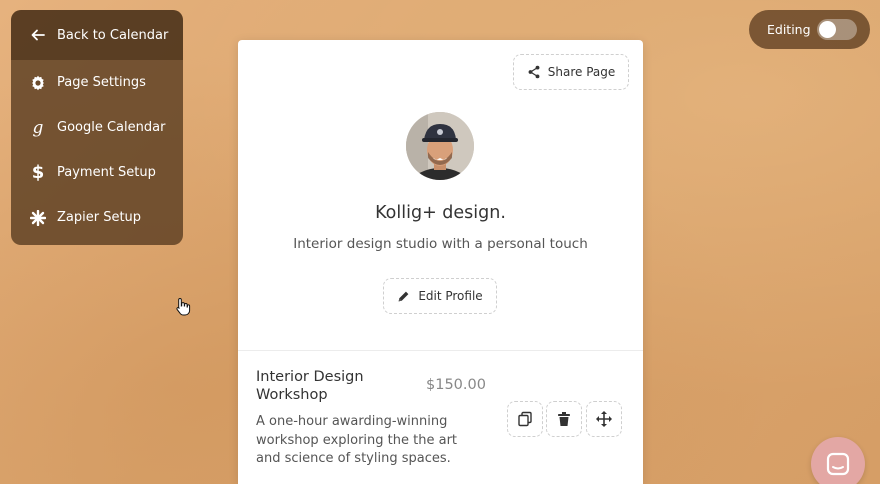 The height and width of the screenshot is (484, 880). I want to click on chat-icon, so click(838, 464).